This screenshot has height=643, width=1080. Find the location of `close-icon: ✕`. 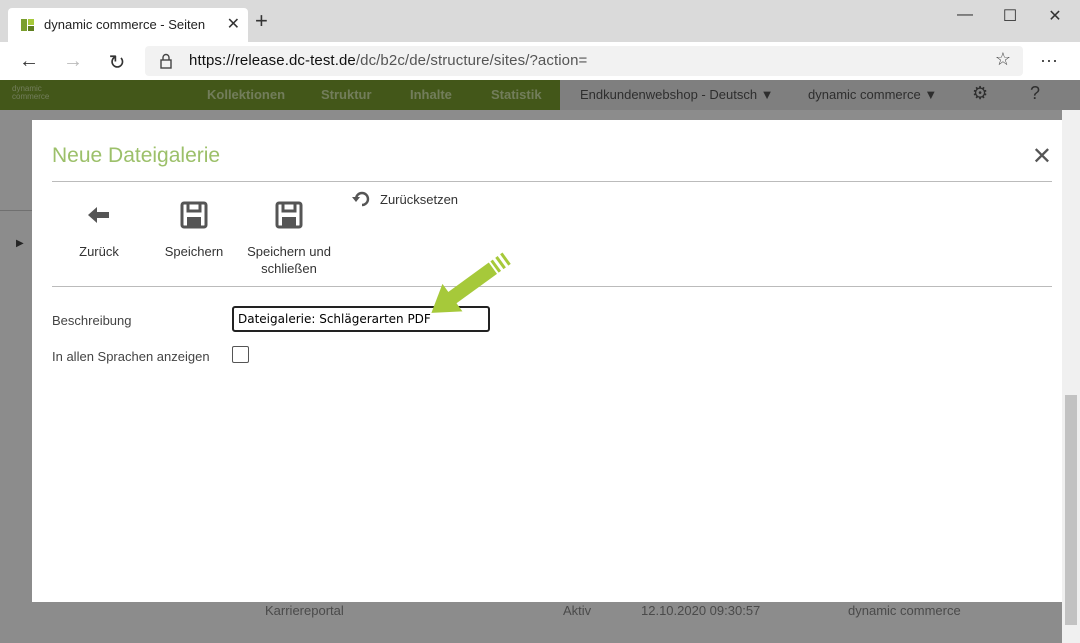

close-icon: ✕ is located at coordinates (1042, 156).